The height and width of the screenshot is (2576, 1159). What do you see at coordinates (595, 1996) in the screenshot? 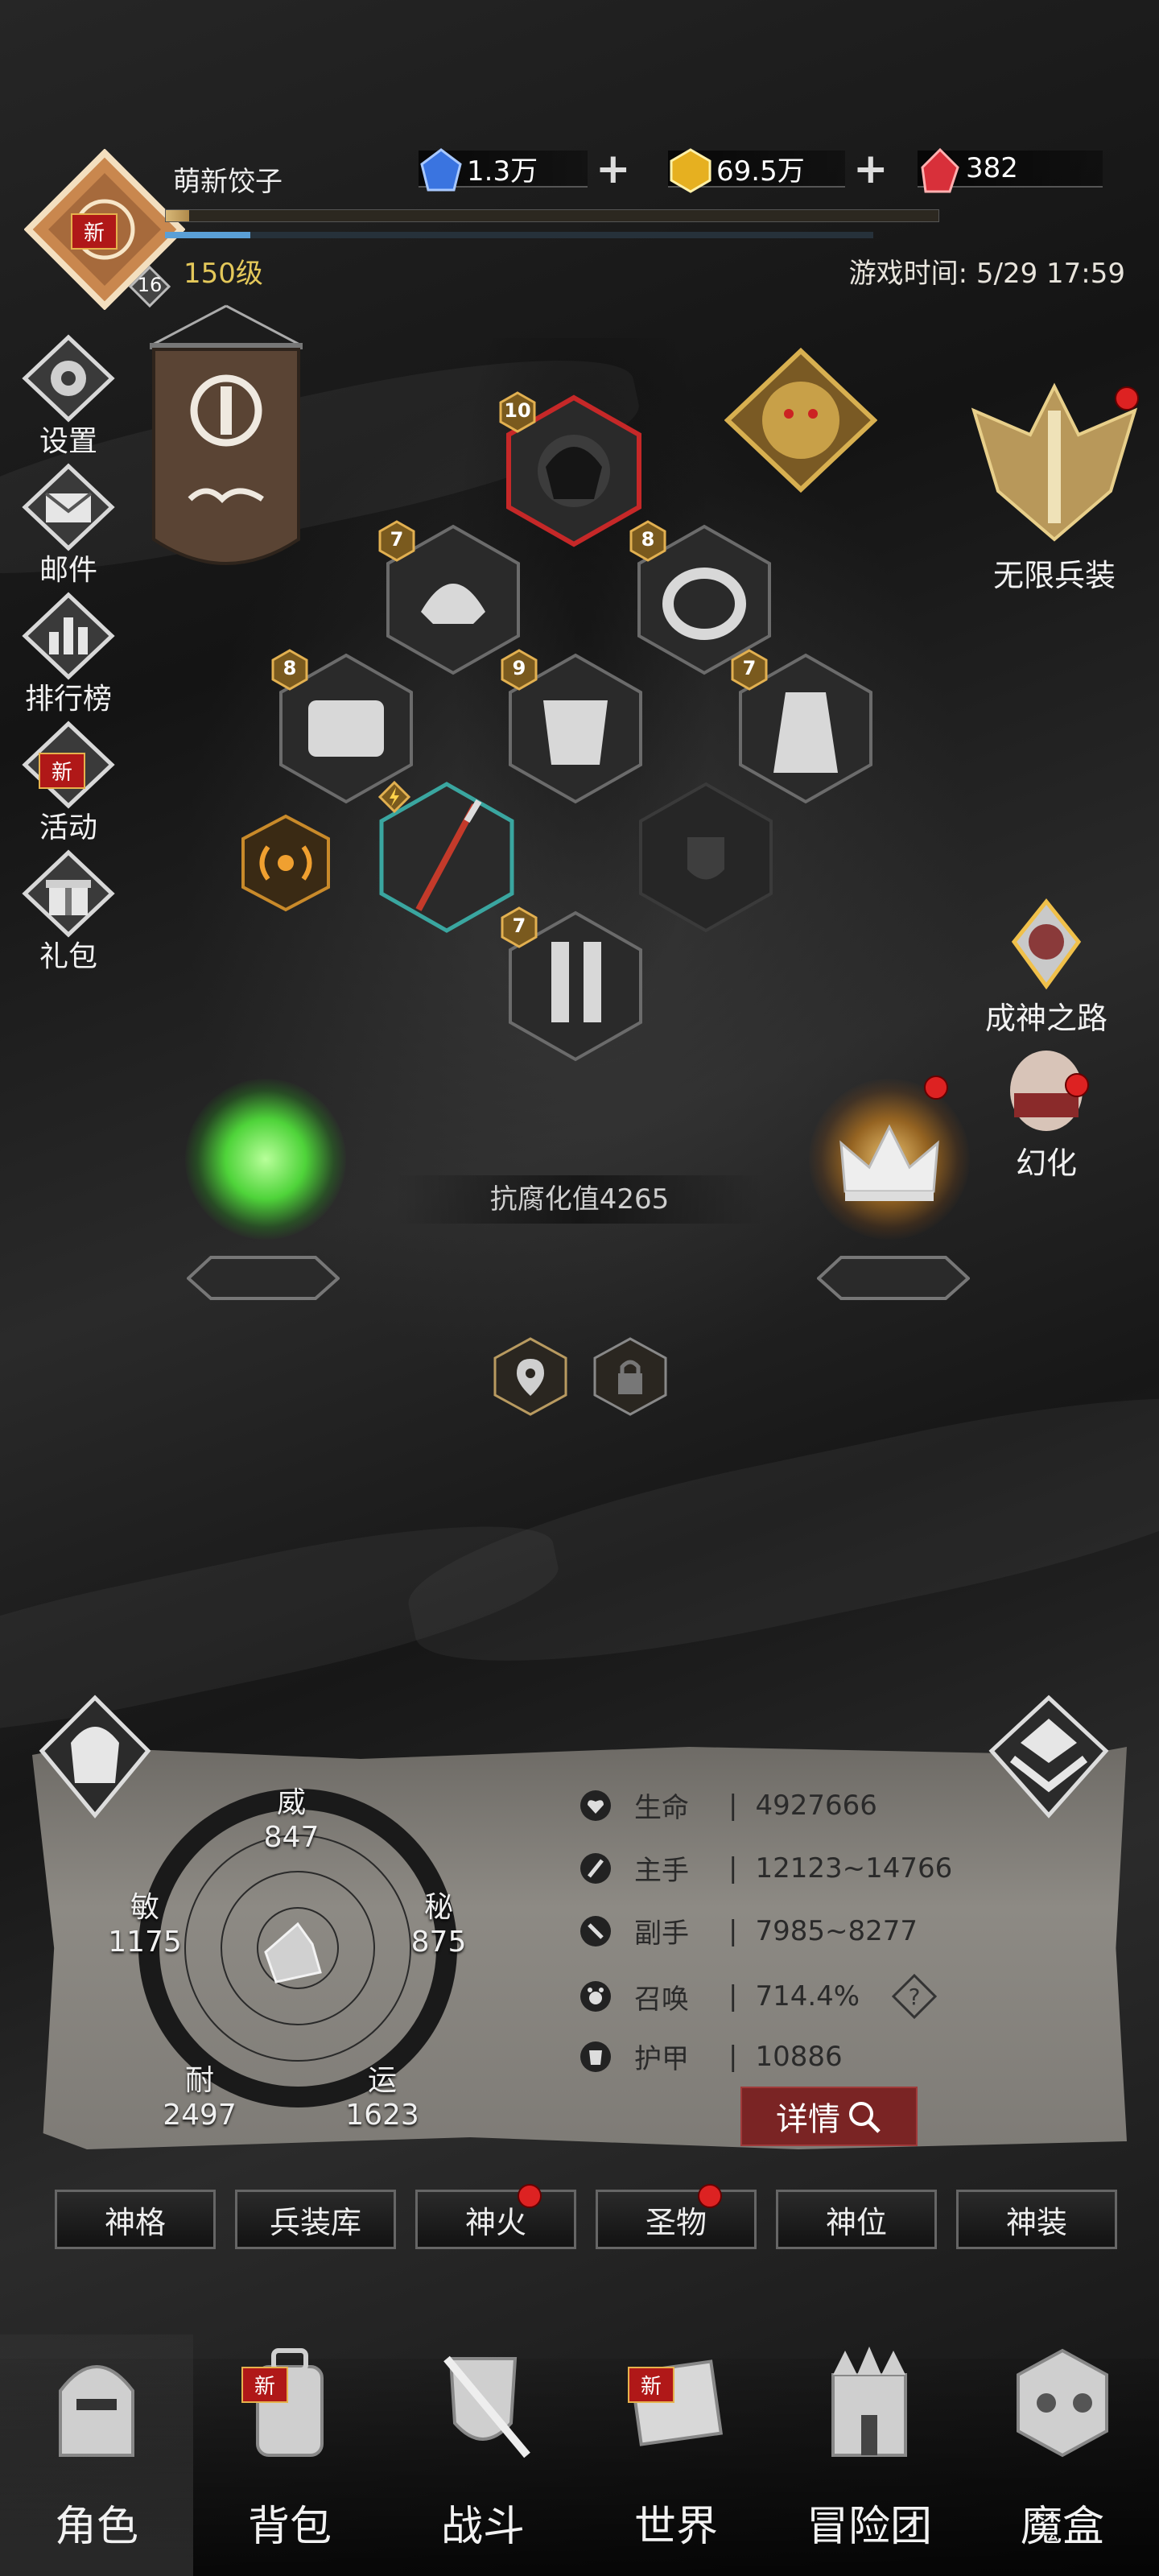
I see `summon-icon` at bounding box center [595, 1996].